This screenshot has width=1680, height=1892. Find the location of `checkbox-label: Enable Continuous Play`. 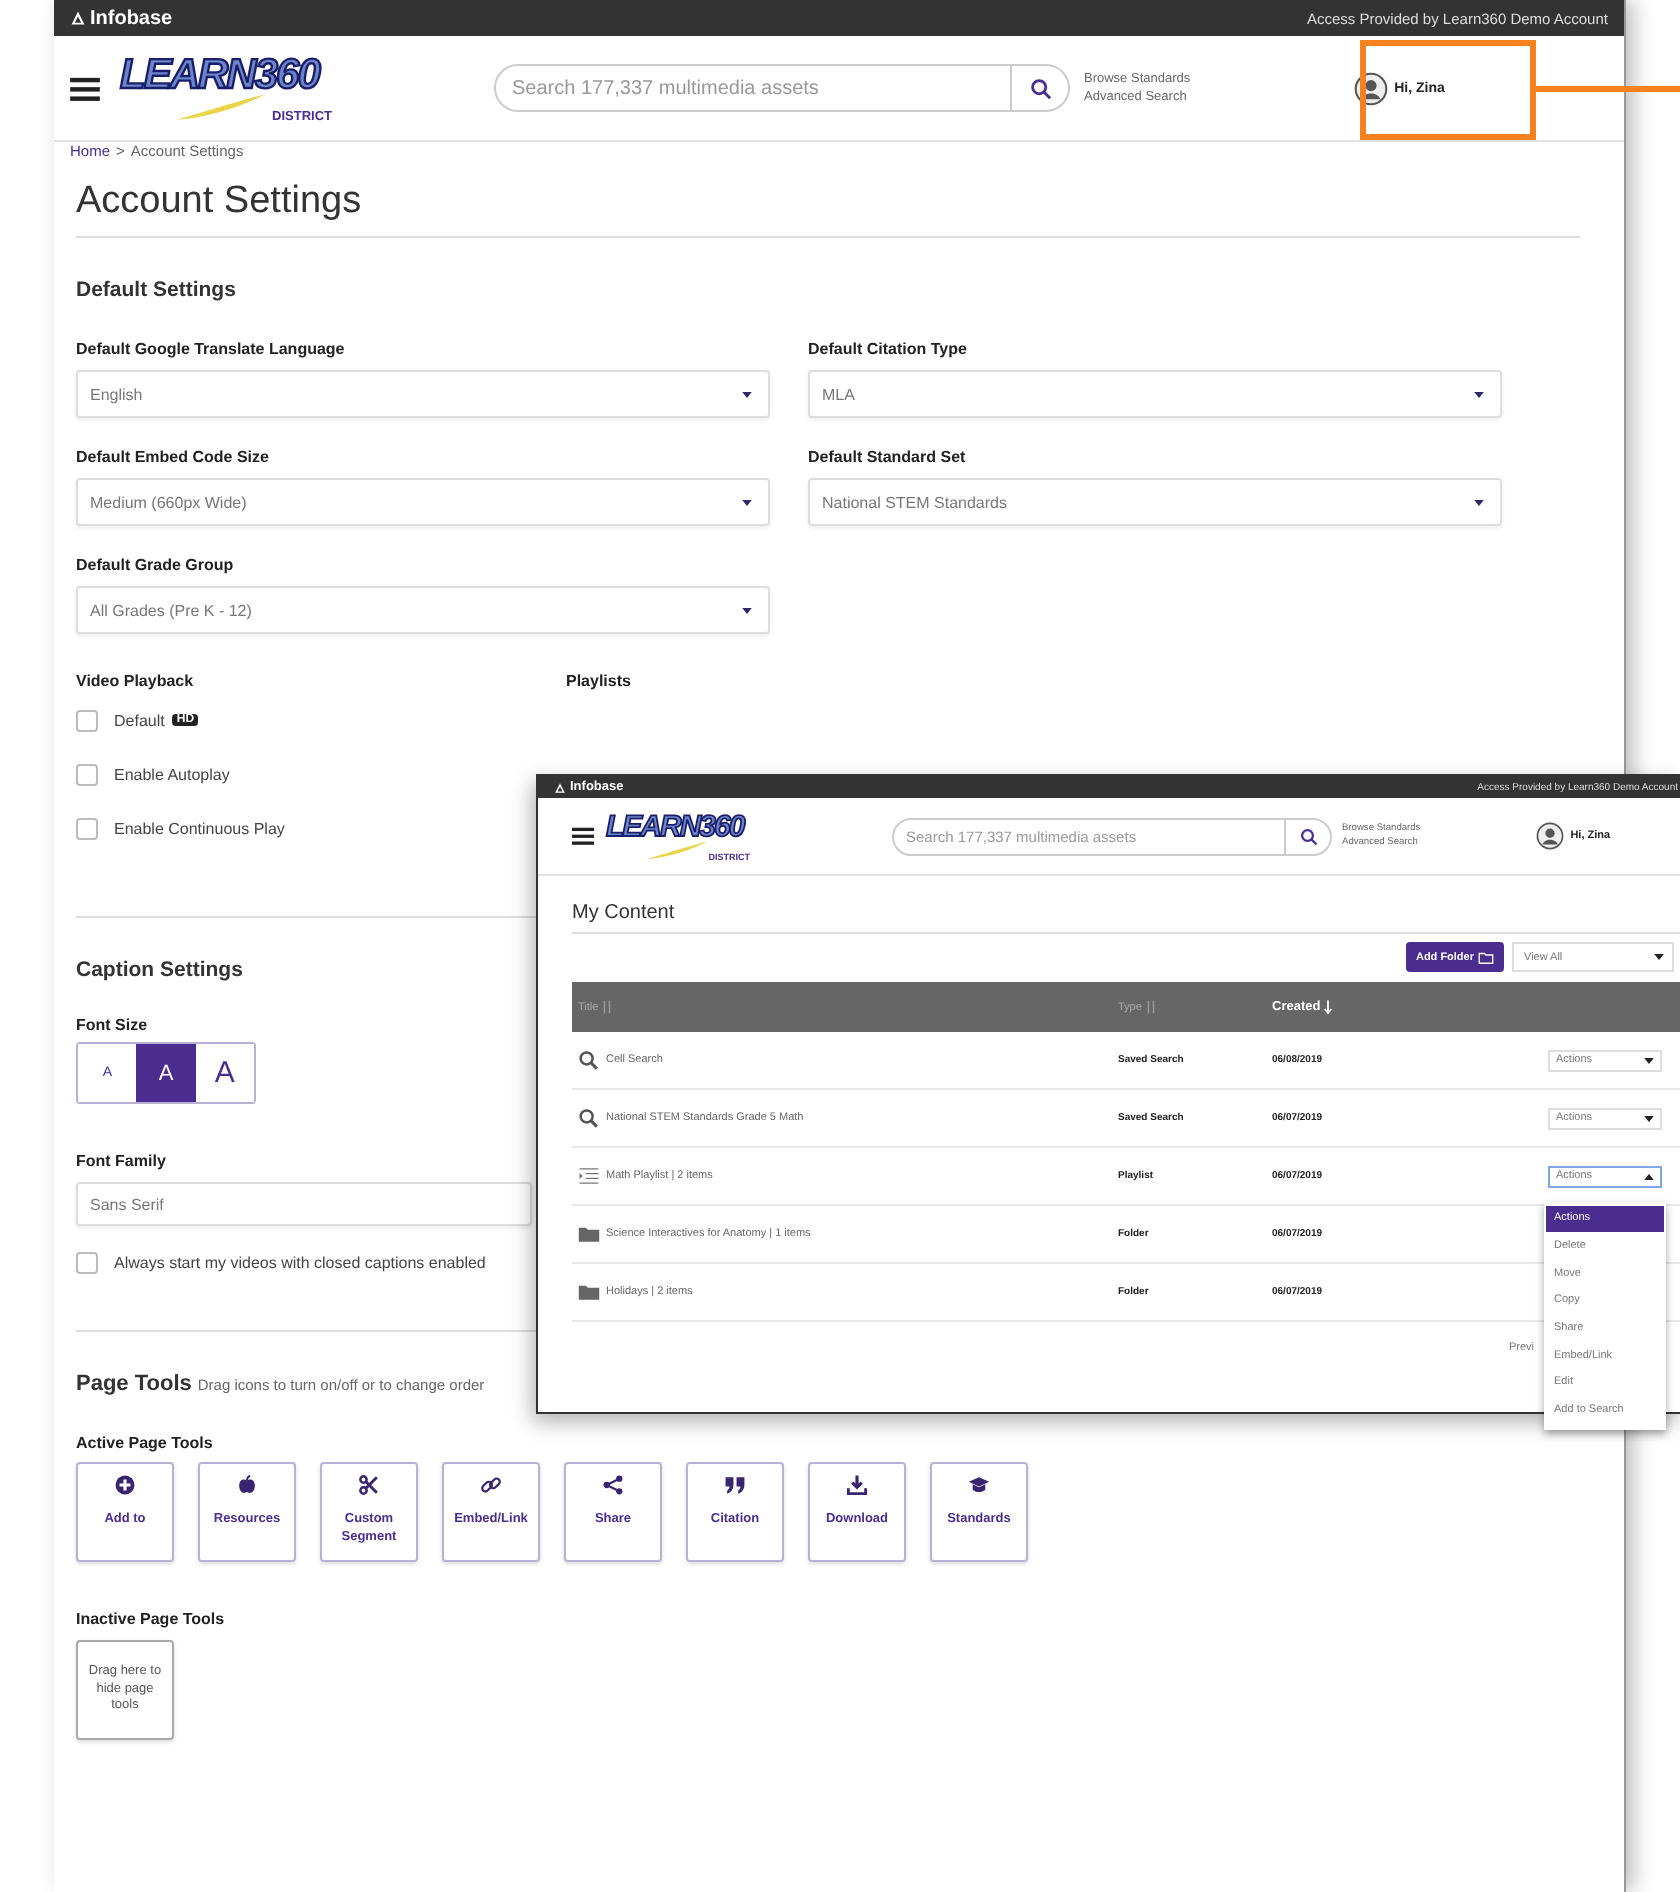

checkbox-label: Enable Continuous Play is located at coordinates (199, 828).